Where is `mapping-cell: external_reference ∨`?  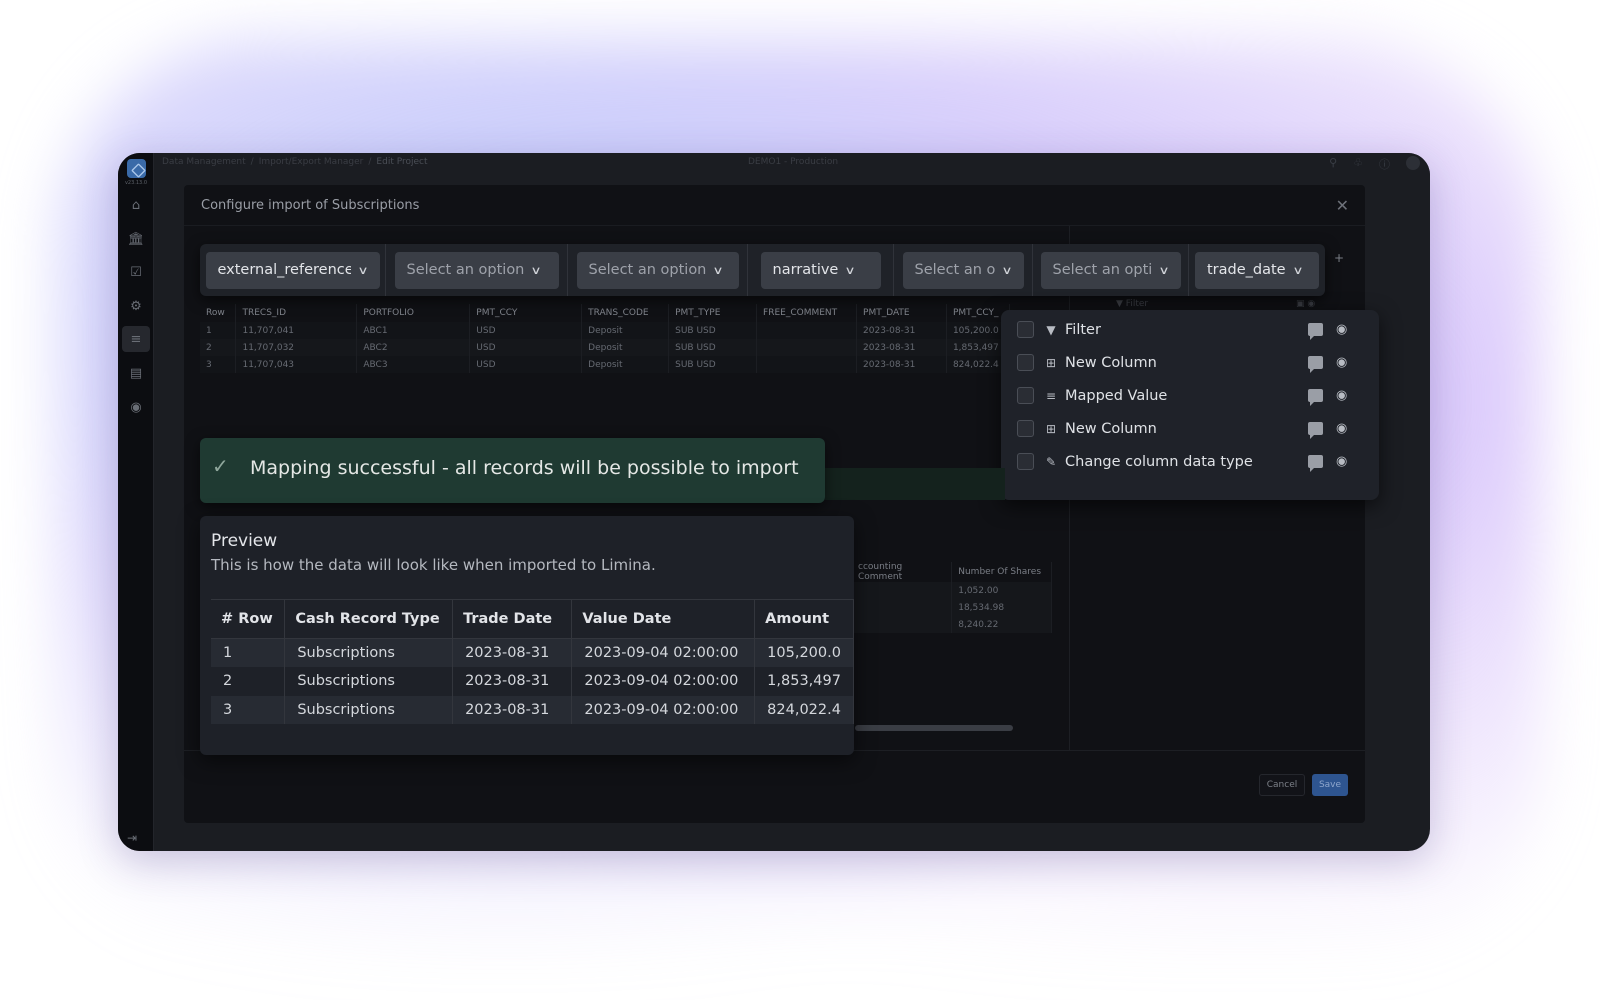
mapping-cell: external_reference ∨ is located at coordinates (293, 270).